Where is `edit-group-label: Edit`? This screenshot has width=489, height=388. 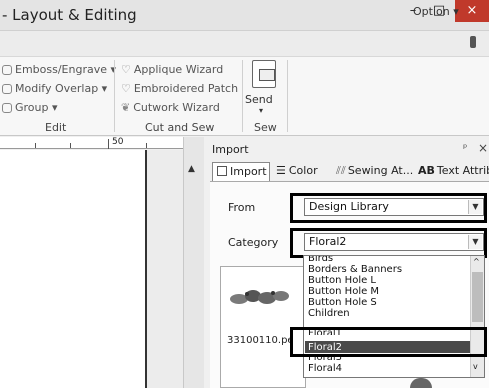
edit-group-label: Edit is located at coordinates (56, 127).